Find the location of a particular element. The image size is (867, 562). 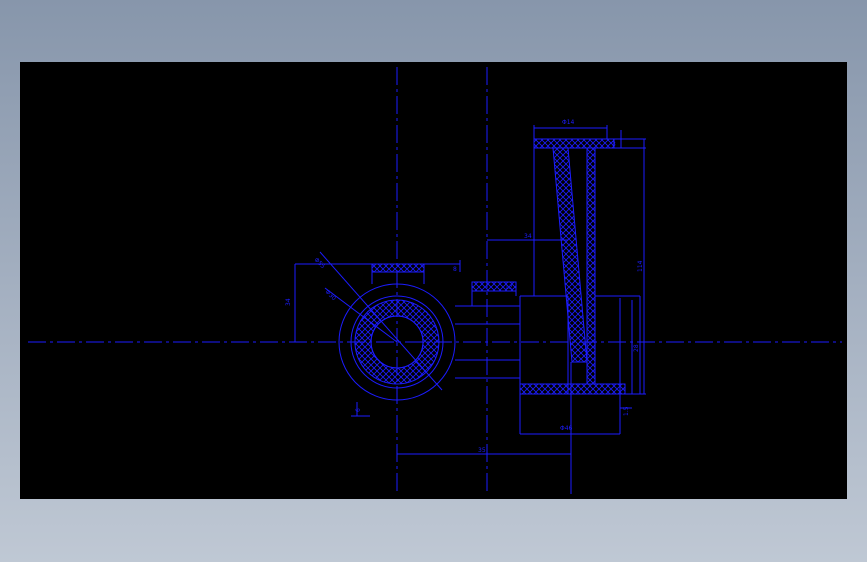

dim-top-thickness: 3 is located at coordinates (614, 144).